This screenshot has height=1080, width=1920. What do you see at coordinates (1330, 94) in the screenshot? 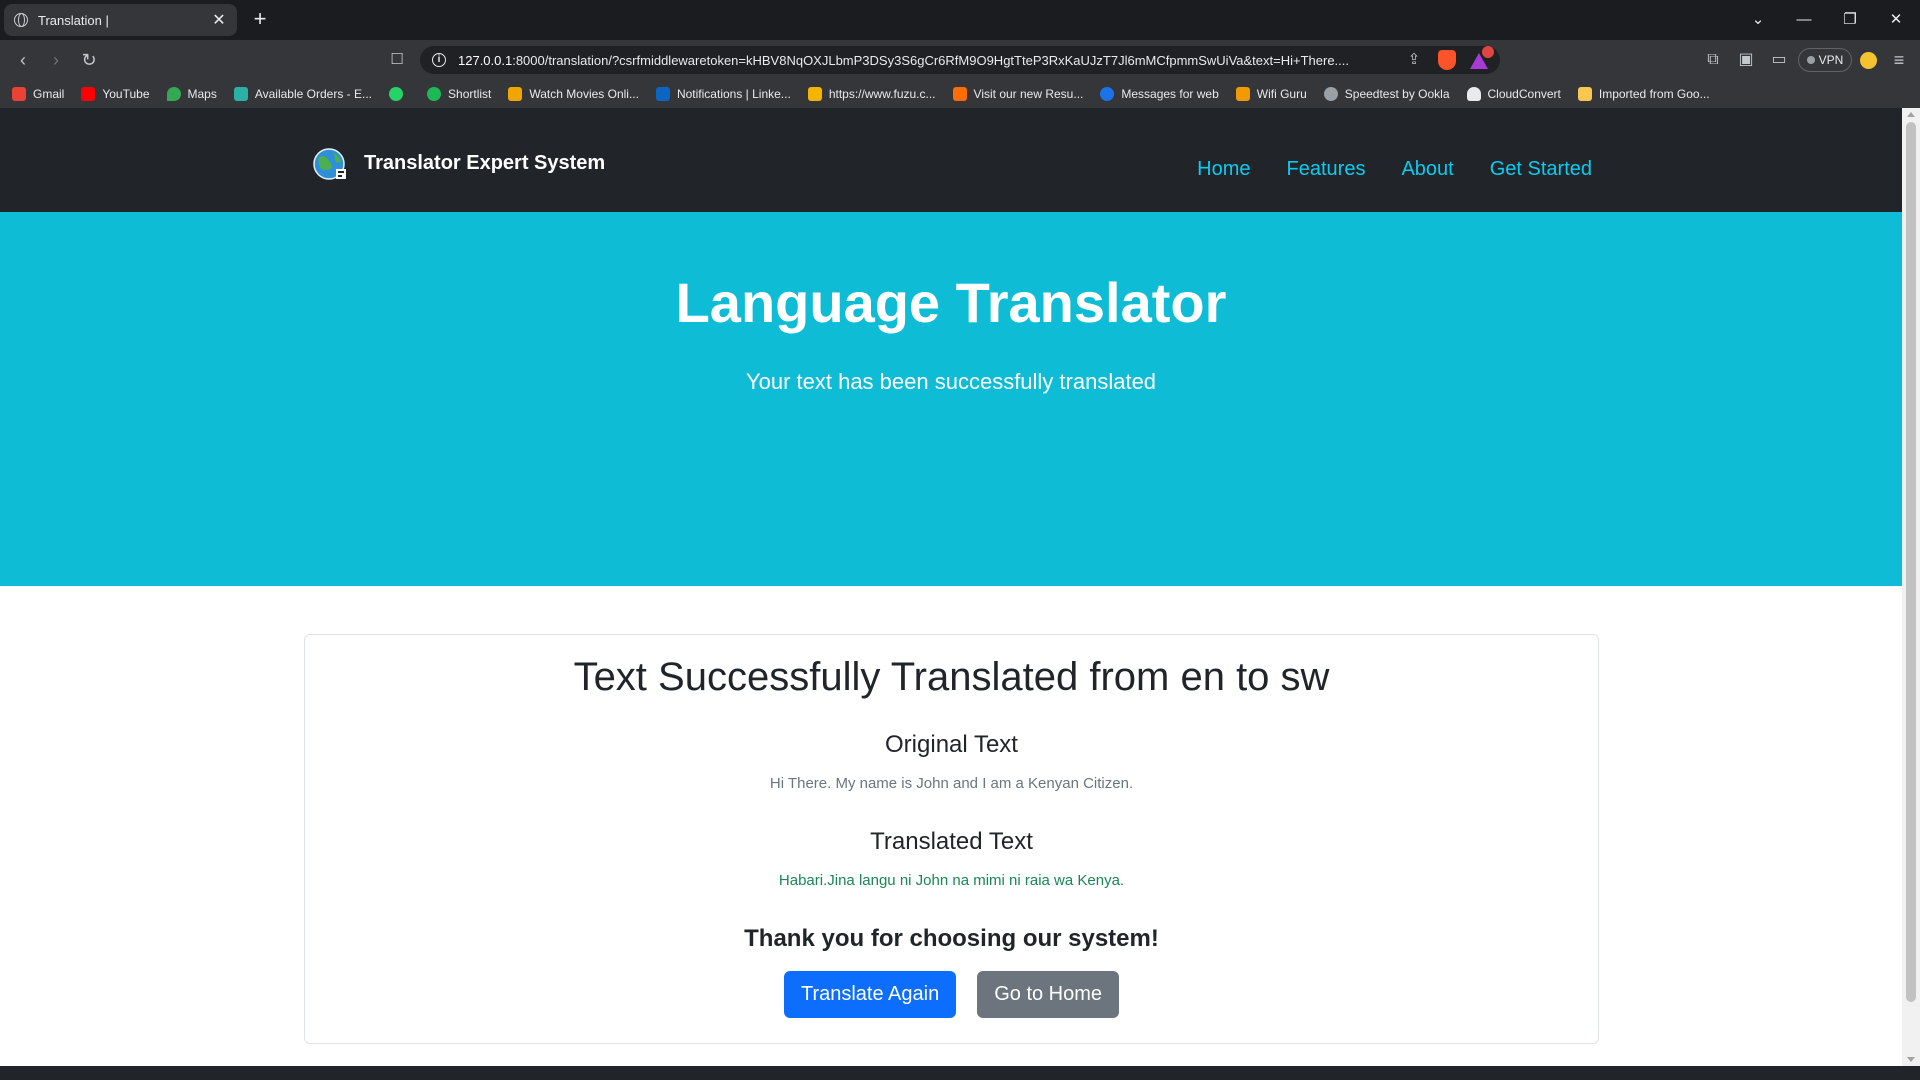
I see `speedtest-icon` at bounding box center [1330, 94].